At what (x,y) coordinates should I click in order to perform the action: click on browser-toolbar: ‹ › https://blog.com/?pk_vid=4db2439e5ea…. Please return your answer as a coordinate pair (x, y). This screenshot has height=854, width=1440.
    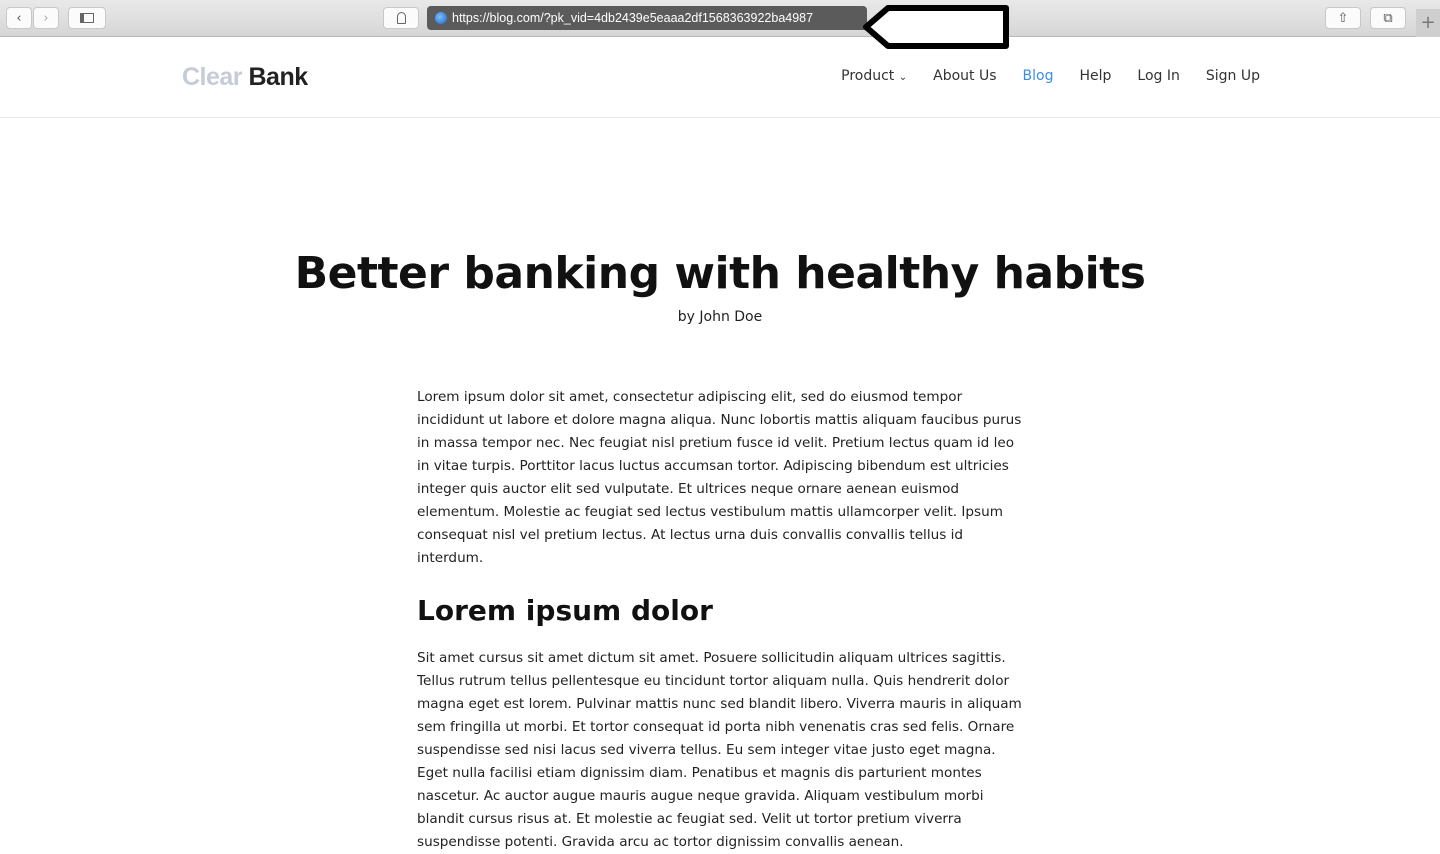
    Looking at the image, I should click on (720, 24).